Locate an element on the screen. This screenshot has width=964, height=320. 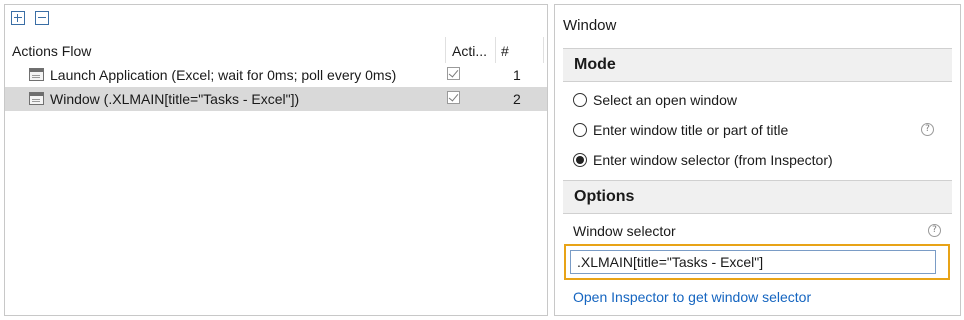
panel-title: Window is located at coordinates (590, 25).